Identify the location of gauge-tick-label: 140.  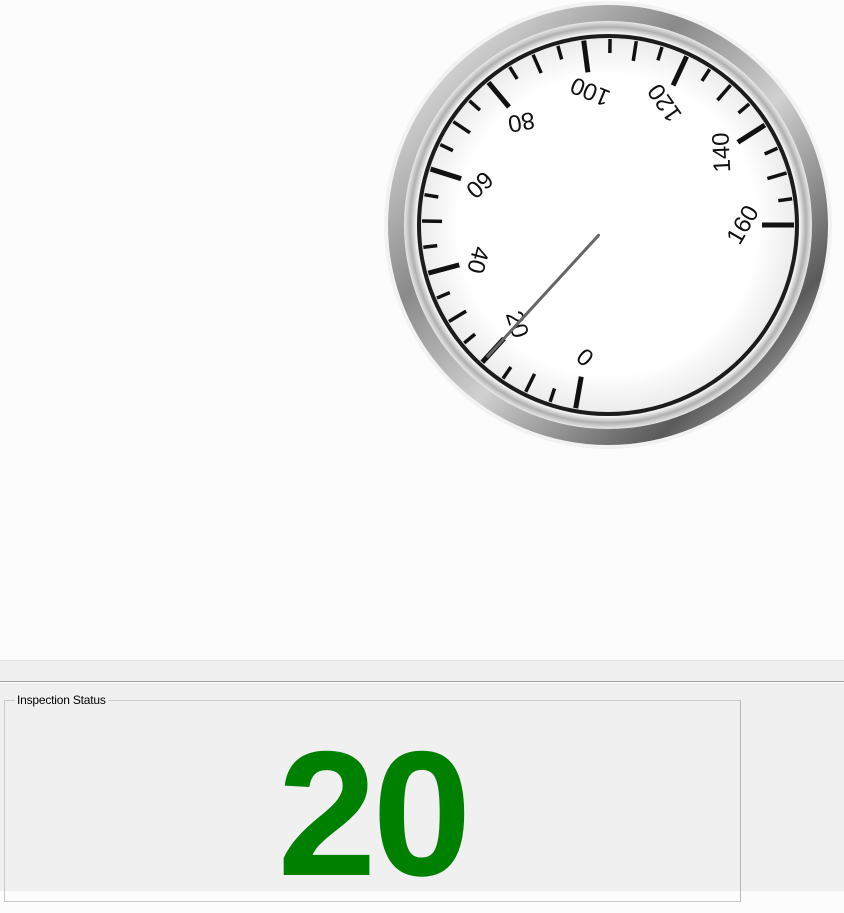
(721, 152).